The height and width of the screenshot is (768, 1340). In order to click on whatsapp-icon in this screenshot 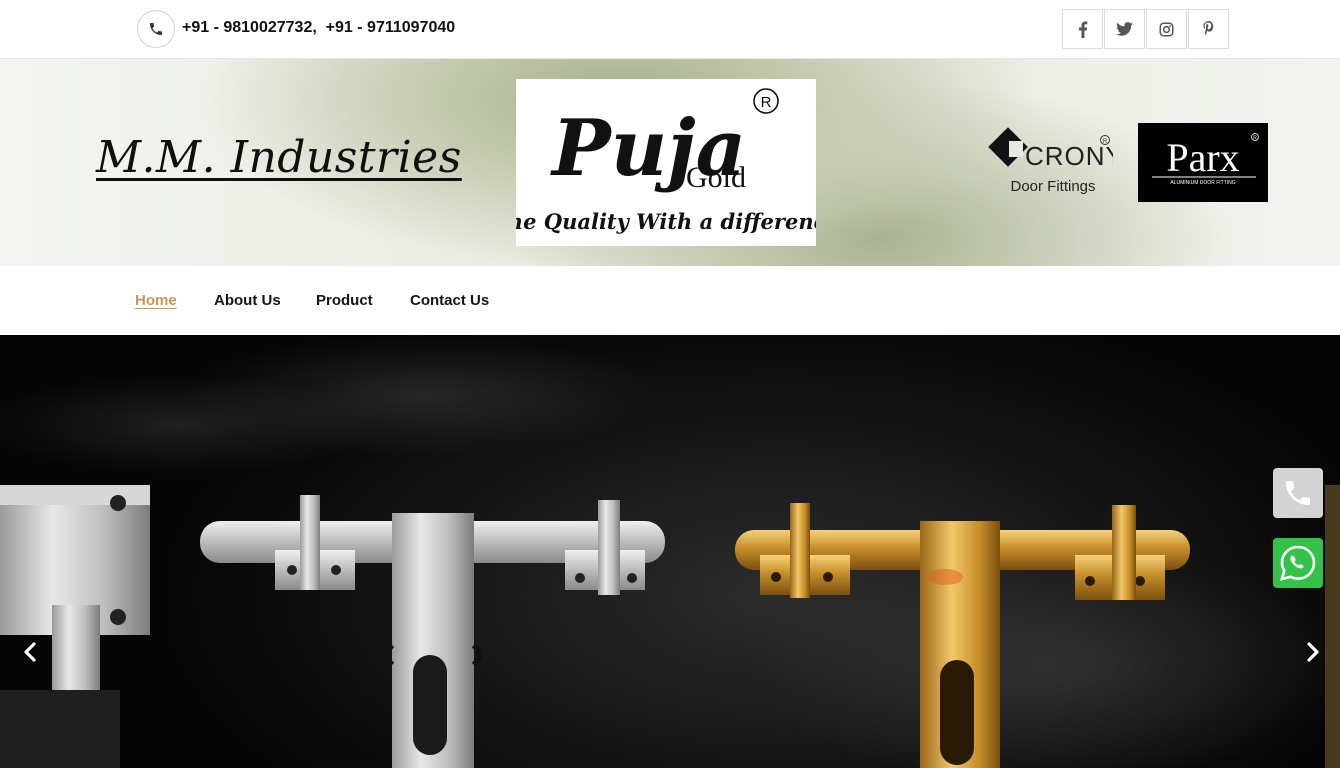, I will do `click(1298, 563)`.